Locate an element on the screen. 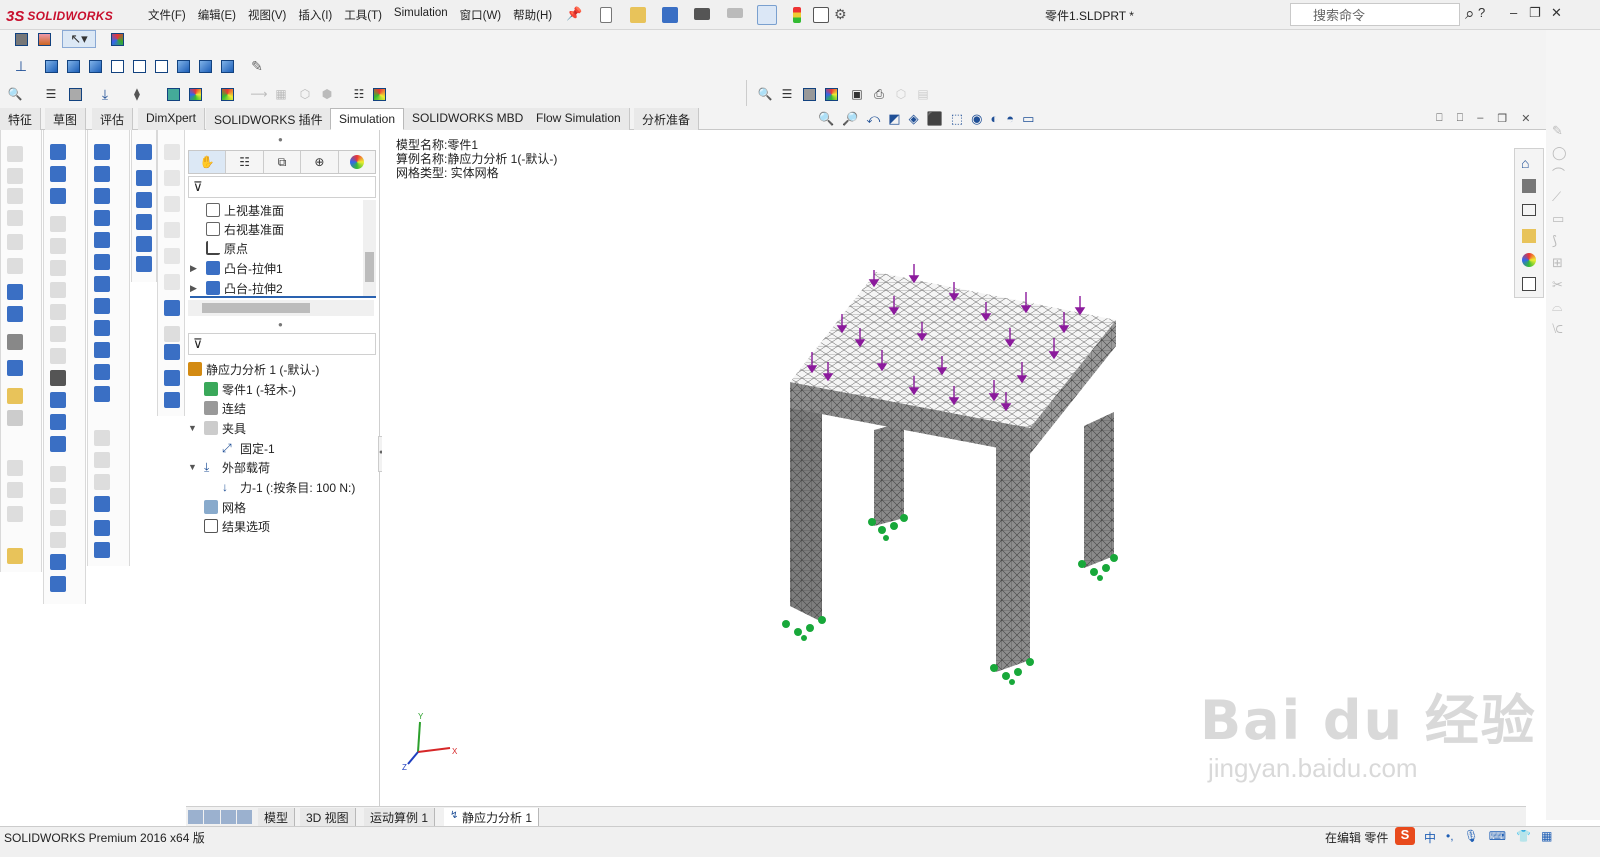  export-icon is located at coordinates (15, 514).